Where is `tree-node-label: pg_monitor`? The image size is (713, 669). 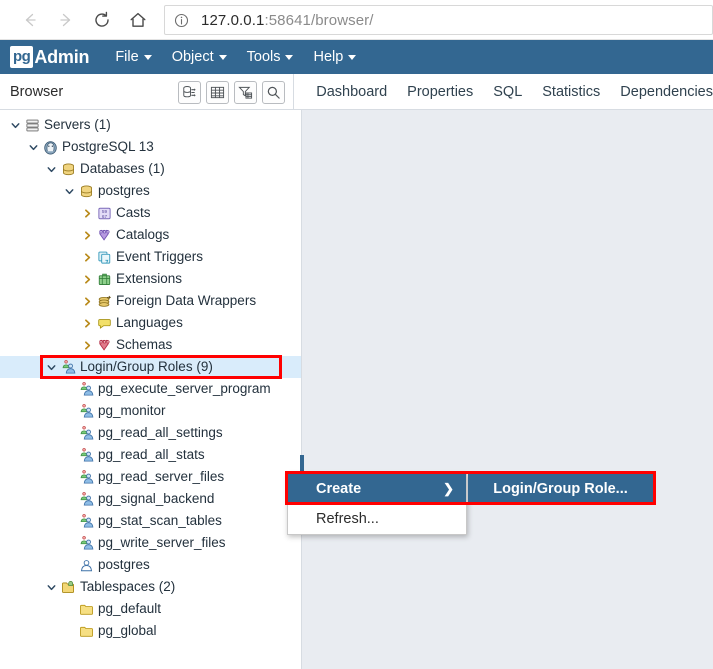
tree-node-label: pg_monitor is located at coordinates (132, 411).